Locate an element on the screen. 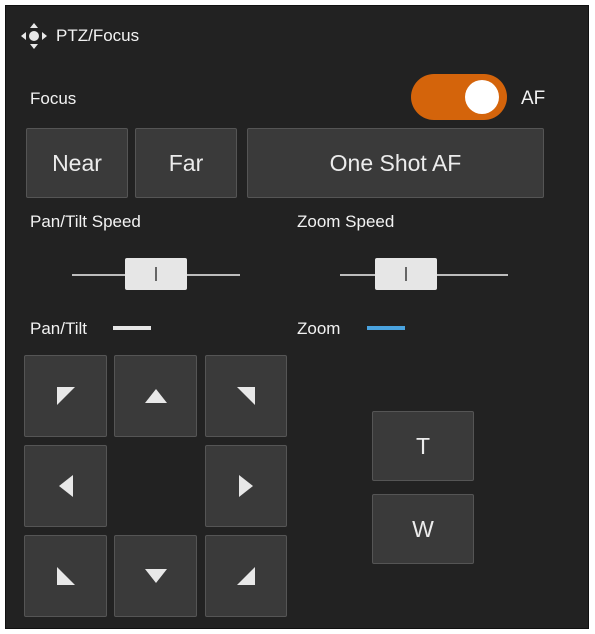  pan-tilt-up-right-button is located at coordinates (246, 396).